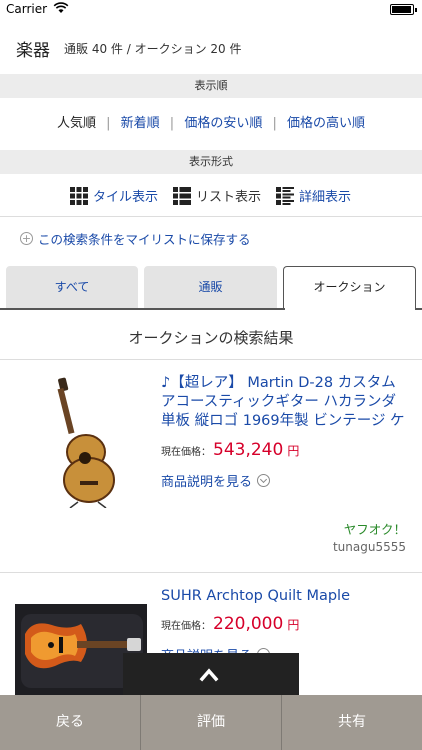 Image resolution: width=422 pixels, height=750 pixels. I want to click on view-option-list: リスト表示, so click(217, 195).